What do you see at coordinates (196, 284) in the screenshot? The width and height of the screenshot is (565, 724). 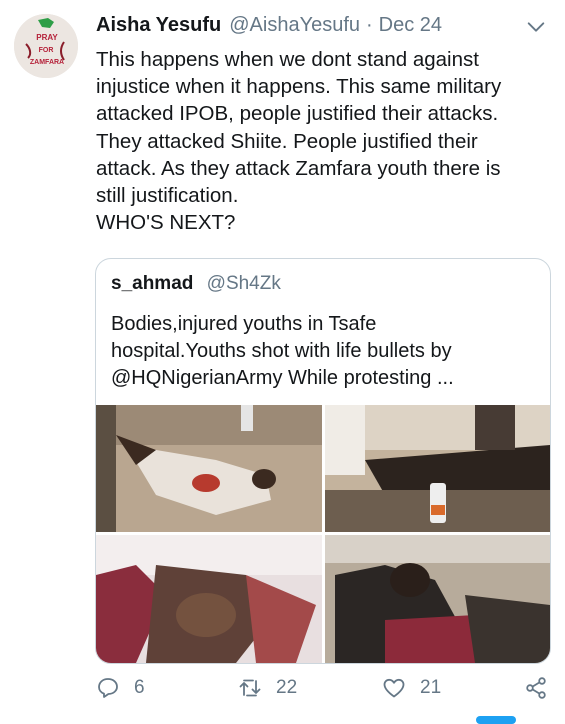 I see `quoted-tweet-header: s_ahmad @Sh4Zk` at bounding box center [196, 284].